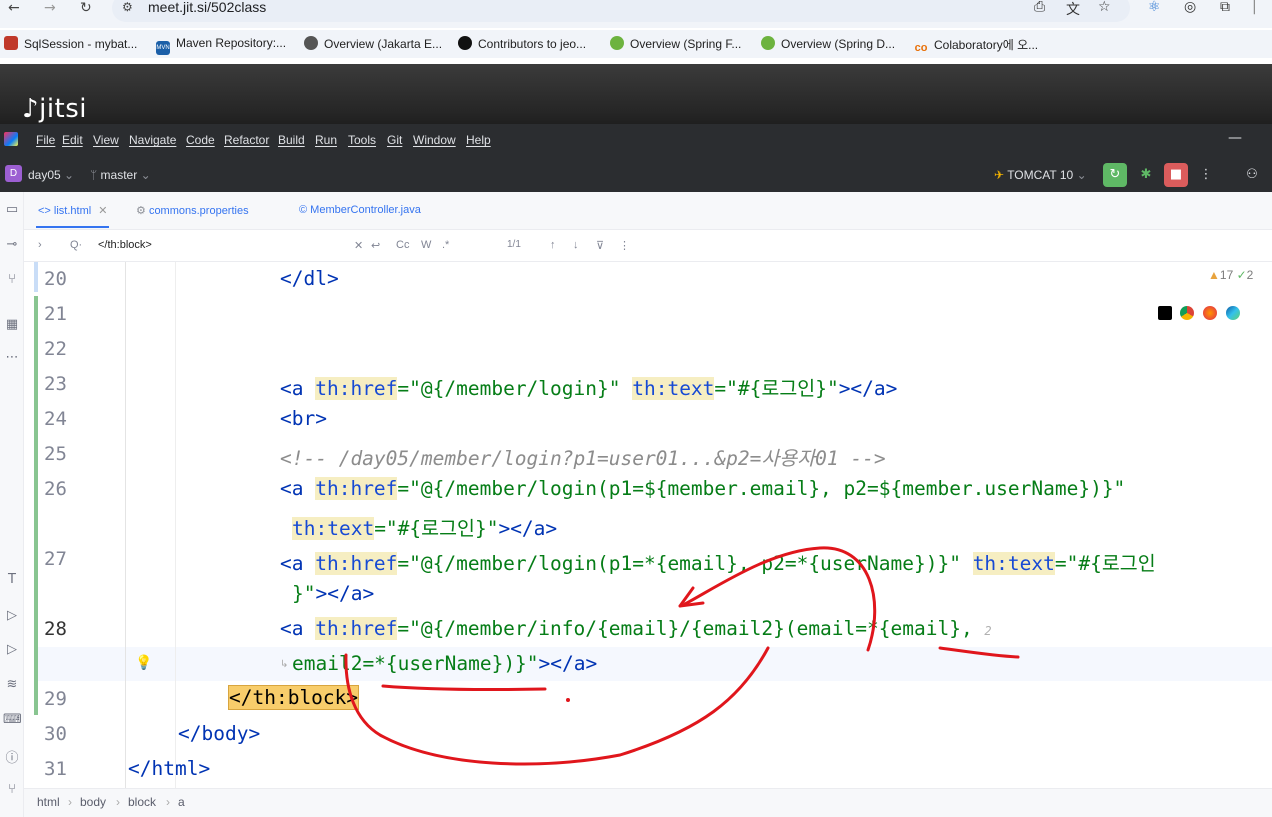  What do you see at coordinates (246, 140) in the screenshot?
I see `menu-refactor: Refactor` at bounding box center [246, 140].